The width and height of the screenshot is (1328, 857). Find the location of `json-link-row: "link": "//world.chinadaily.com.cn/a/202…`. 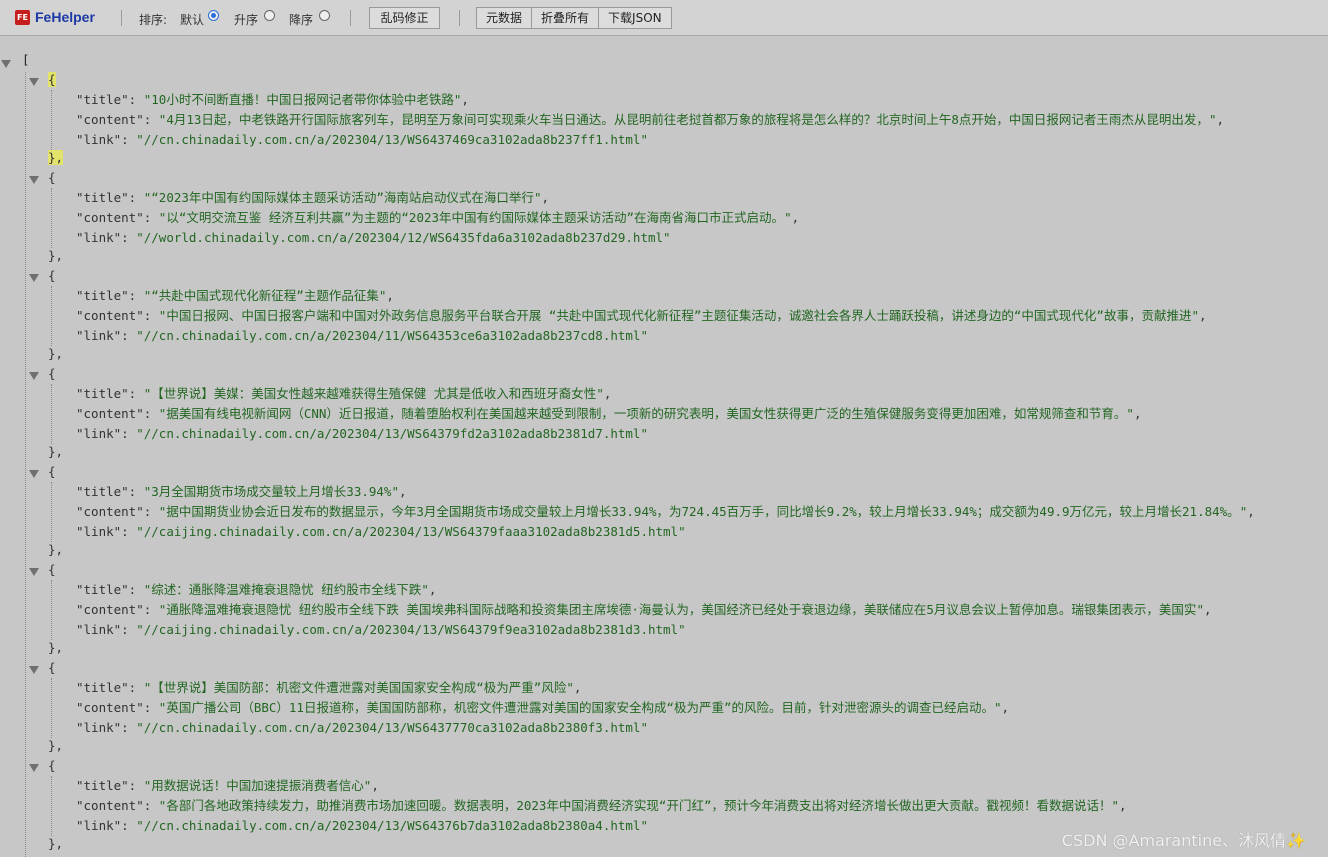

json-link-row: "link": "//world.chinadaily.com.cn/a/202… is located at coordinates (373, 237).